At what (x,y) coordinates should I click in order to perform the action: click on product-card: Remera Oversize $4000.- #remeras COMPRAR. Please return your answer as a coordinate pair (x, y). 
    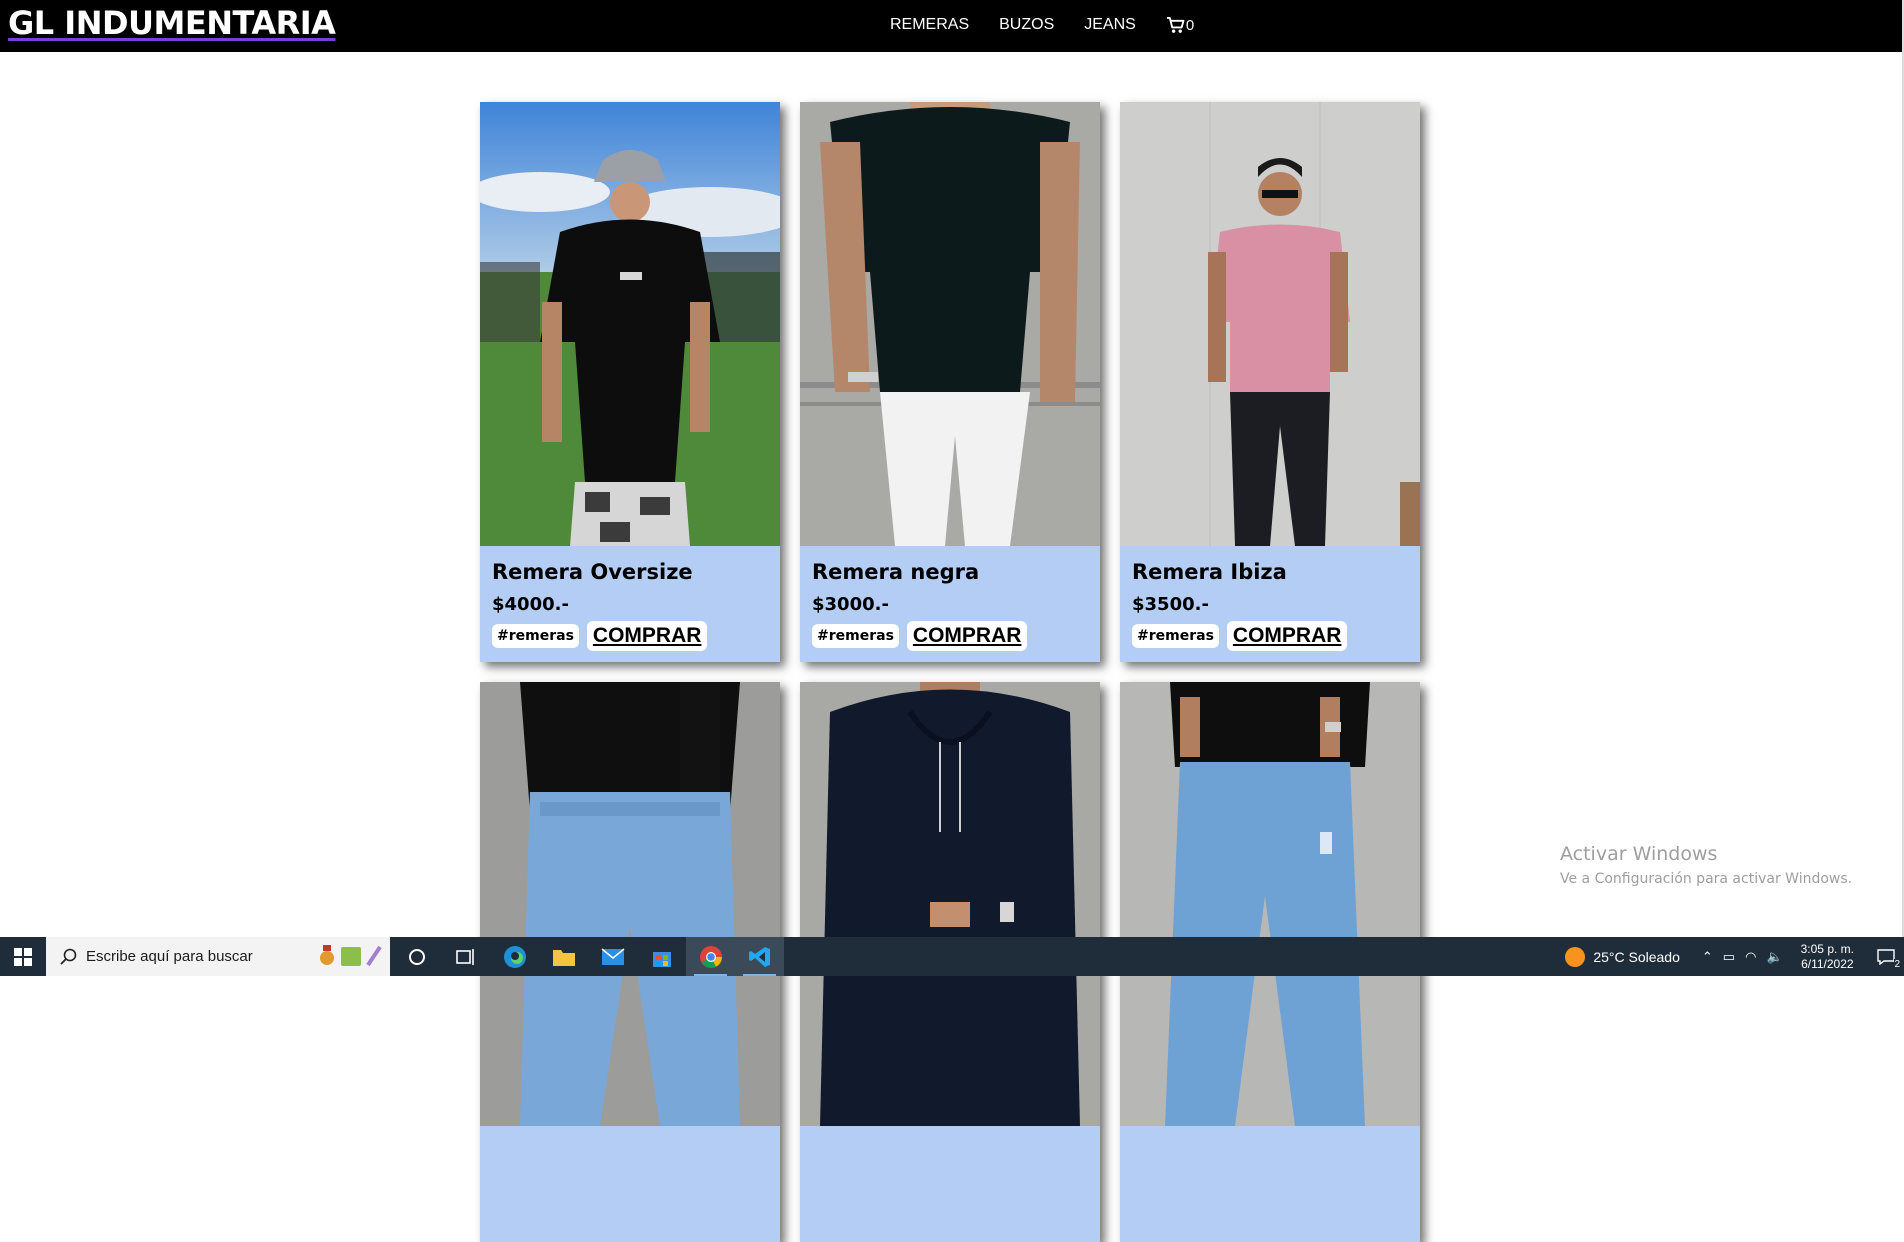
    Looking at the image, I should click on (630, 382).